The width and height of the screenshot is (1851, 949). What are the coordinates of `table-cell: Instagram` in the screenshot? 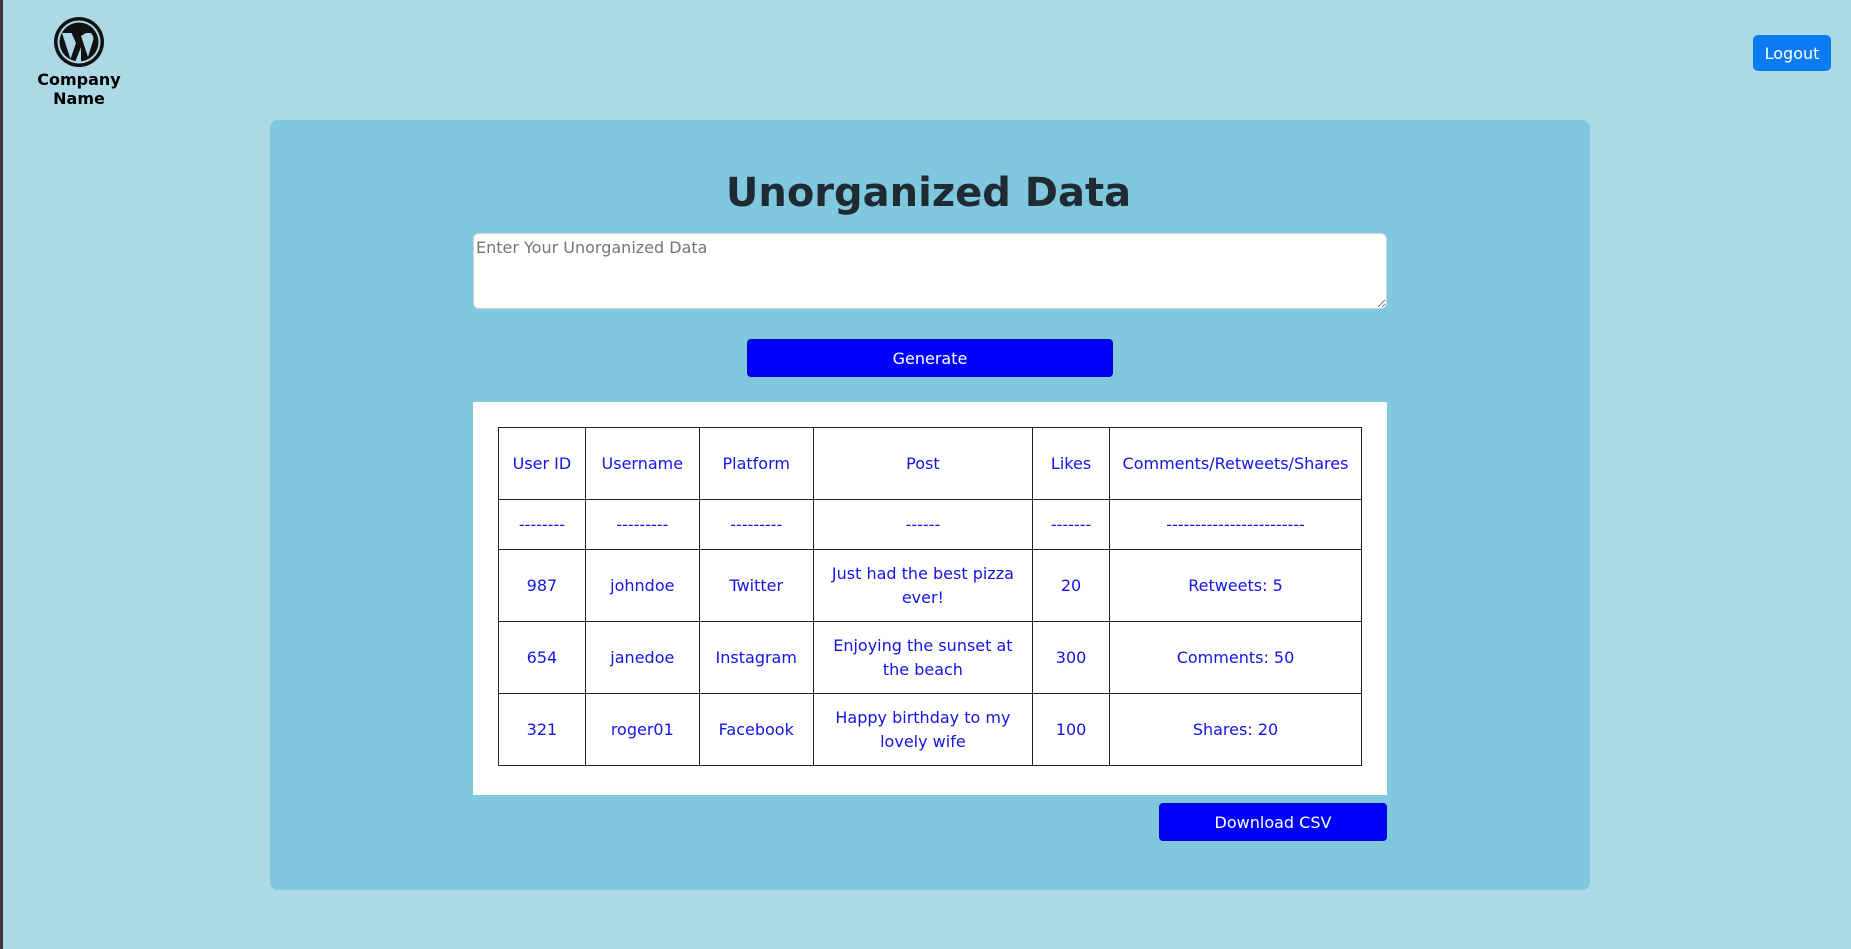 It's located at (756, 657).